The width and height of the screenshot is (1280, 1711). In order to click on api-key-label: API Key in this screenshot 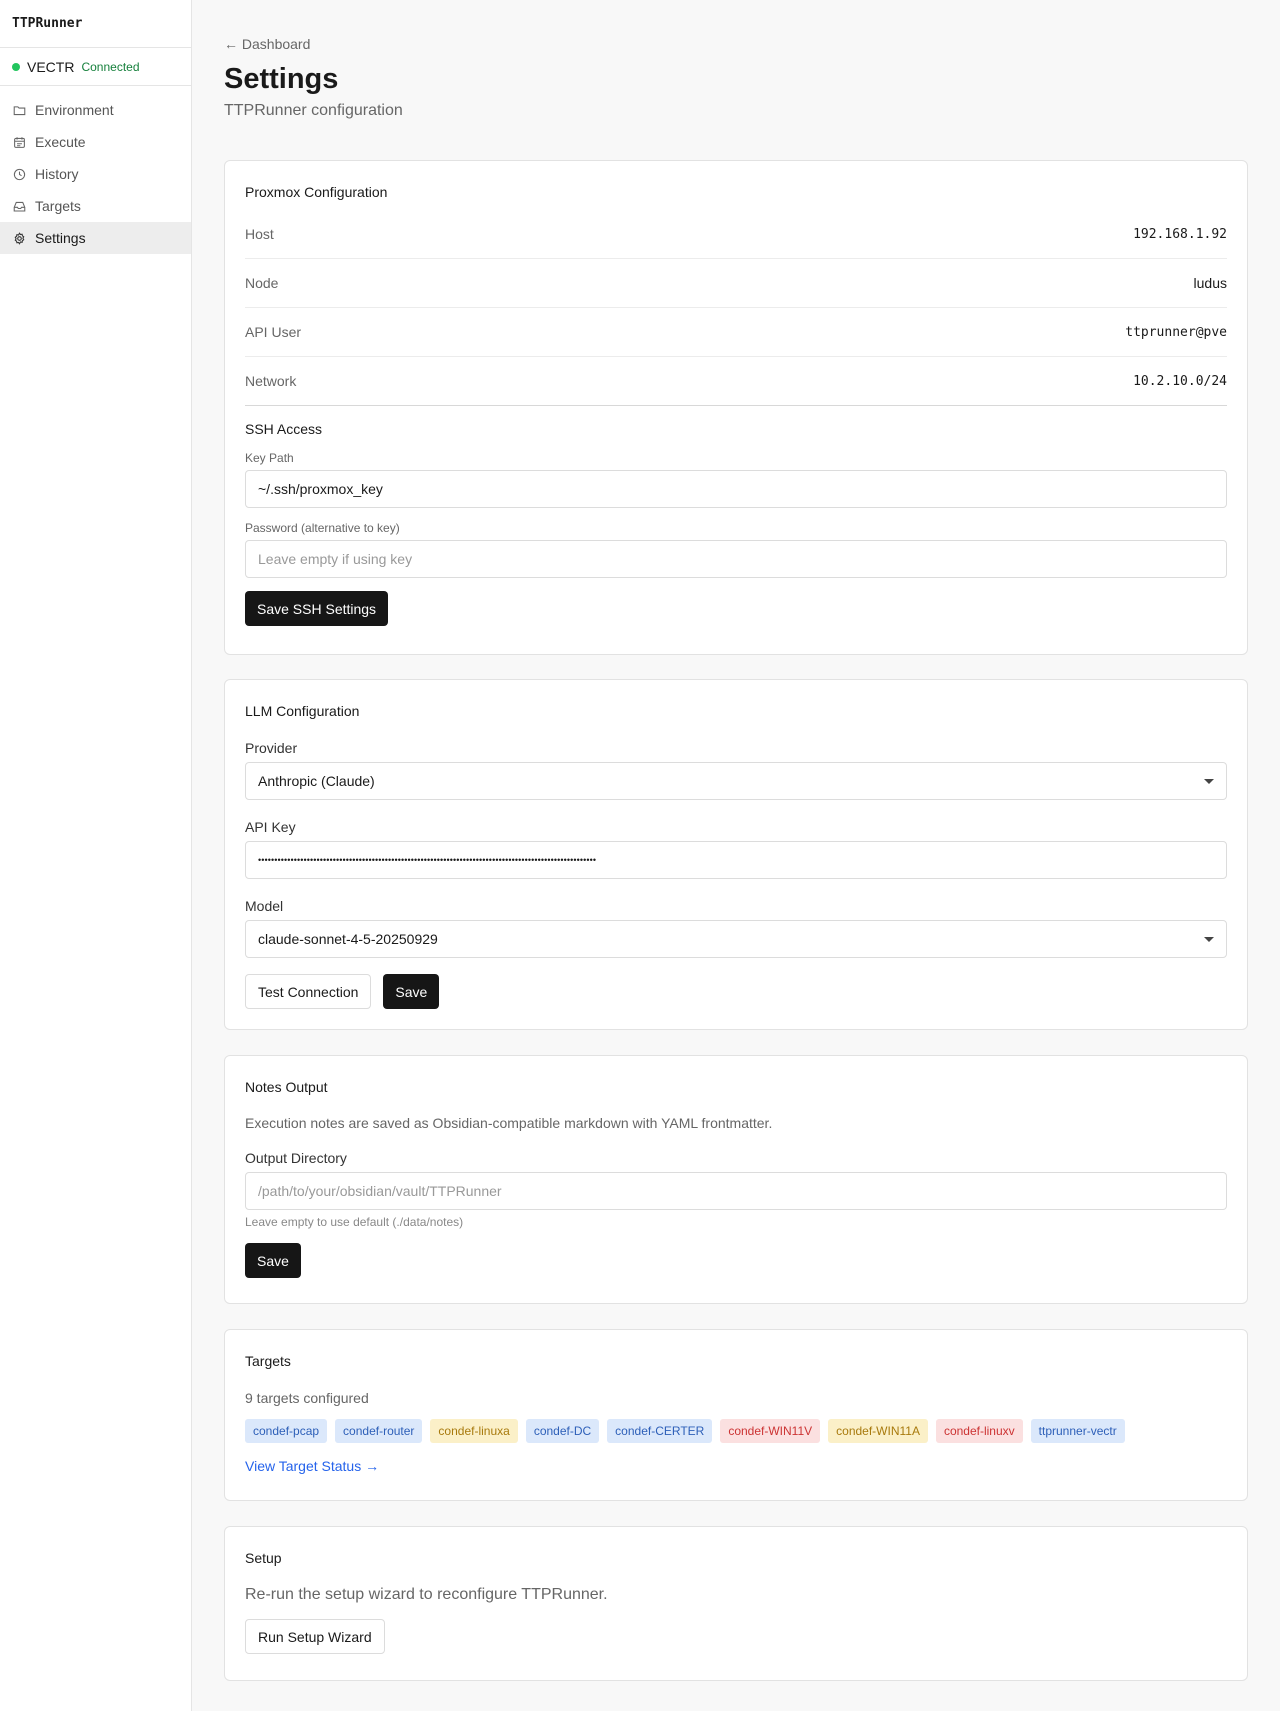, I will do `click(270, 827)`.